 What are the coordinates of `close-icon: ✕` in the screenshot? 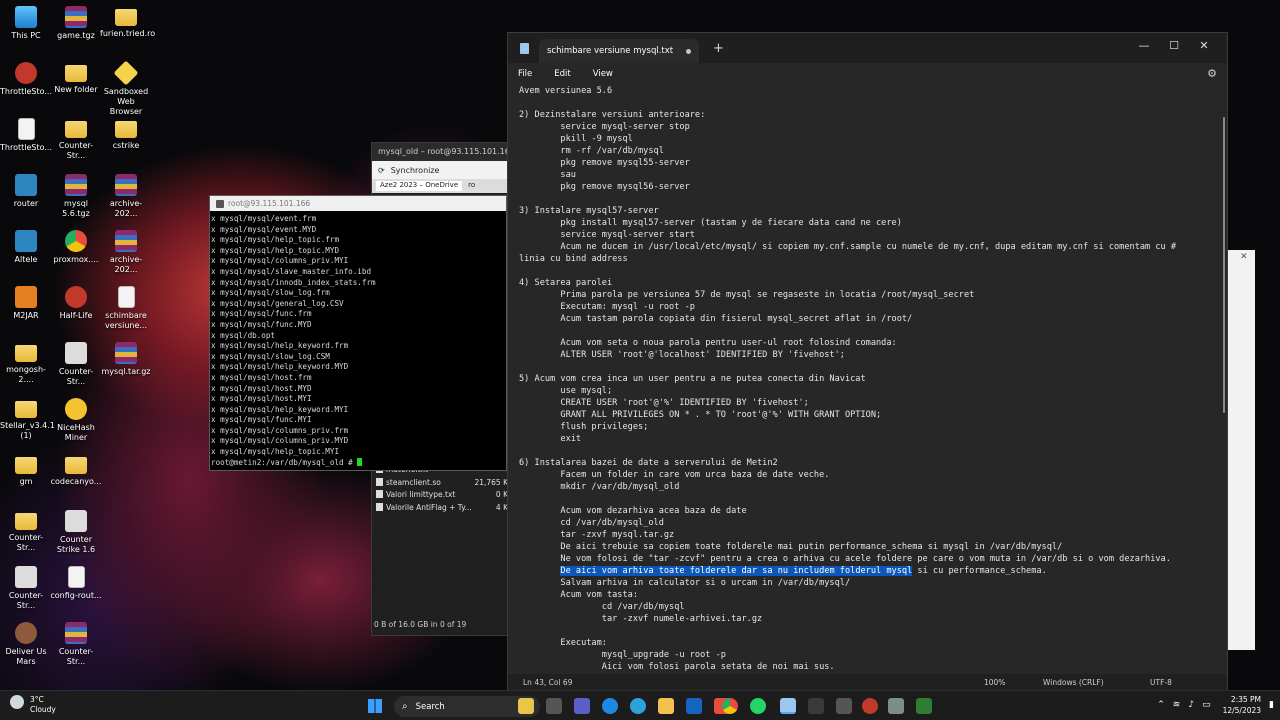 It's located at (1244, 257).